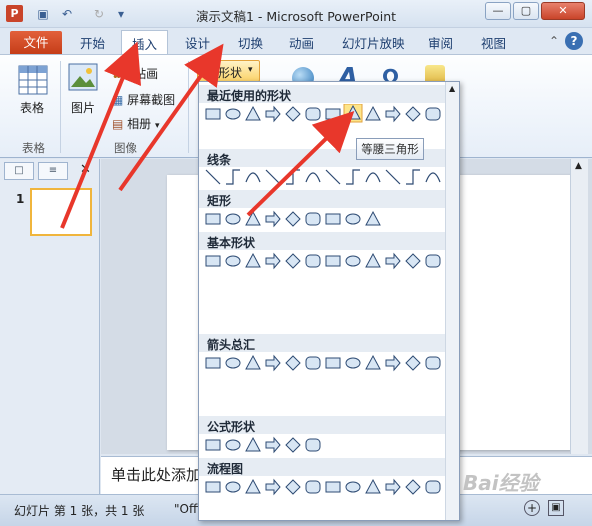 The width and height of the screenshot is (592, 526). Describe the element at coordinates (554, 41) in the screenshot. I see `collapse-ribbon-icon: ⌃` at that location.